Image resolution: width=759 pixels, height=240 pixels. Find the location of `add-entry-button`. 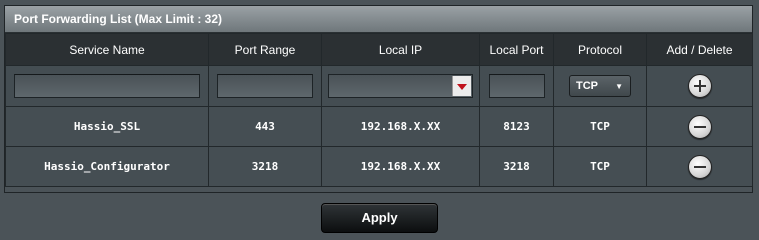

add-entry-button is located at coordinates (699, 86).